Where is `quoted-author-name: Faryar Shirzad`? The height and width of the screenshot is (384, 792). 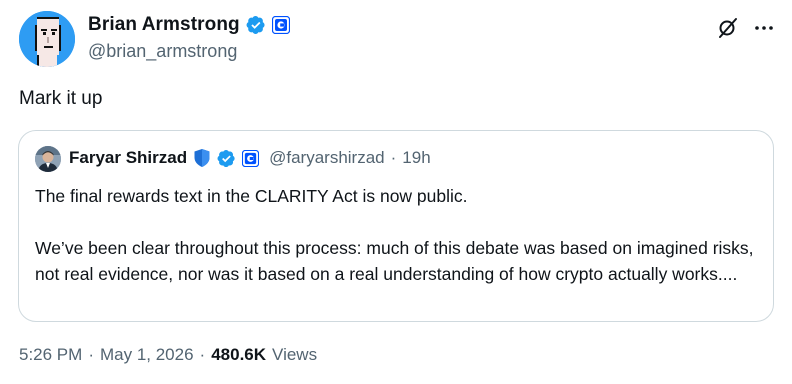
quoted-author-name: Faryar Shirzad is located at coordinates (128, 158).